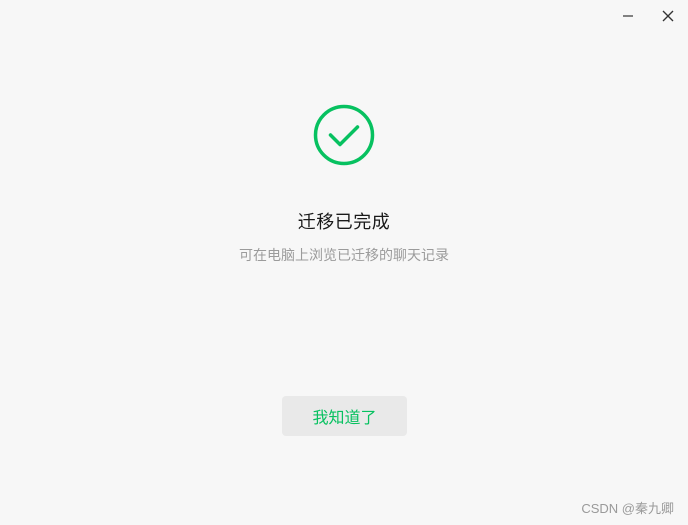 Image resolution: width=688 pixels, height=525 pixels. What do you see at coordinates (344, 416) in the screenshot?
I see `got-it-button: 我知道了` at bounding box center [344, 416].